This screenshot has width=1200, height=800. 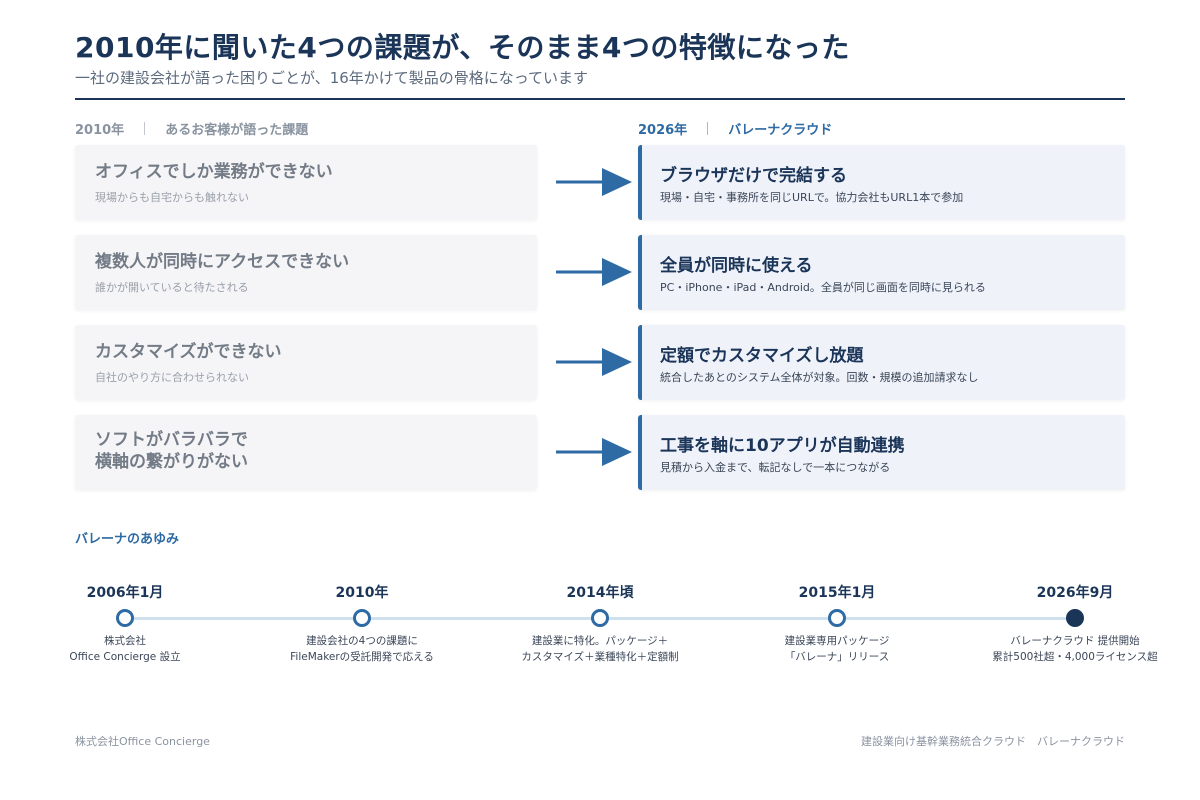 What do you see at coordinates (600, 99) in the screenshot?
I see `header-divider` at bounding box center [600, 99].